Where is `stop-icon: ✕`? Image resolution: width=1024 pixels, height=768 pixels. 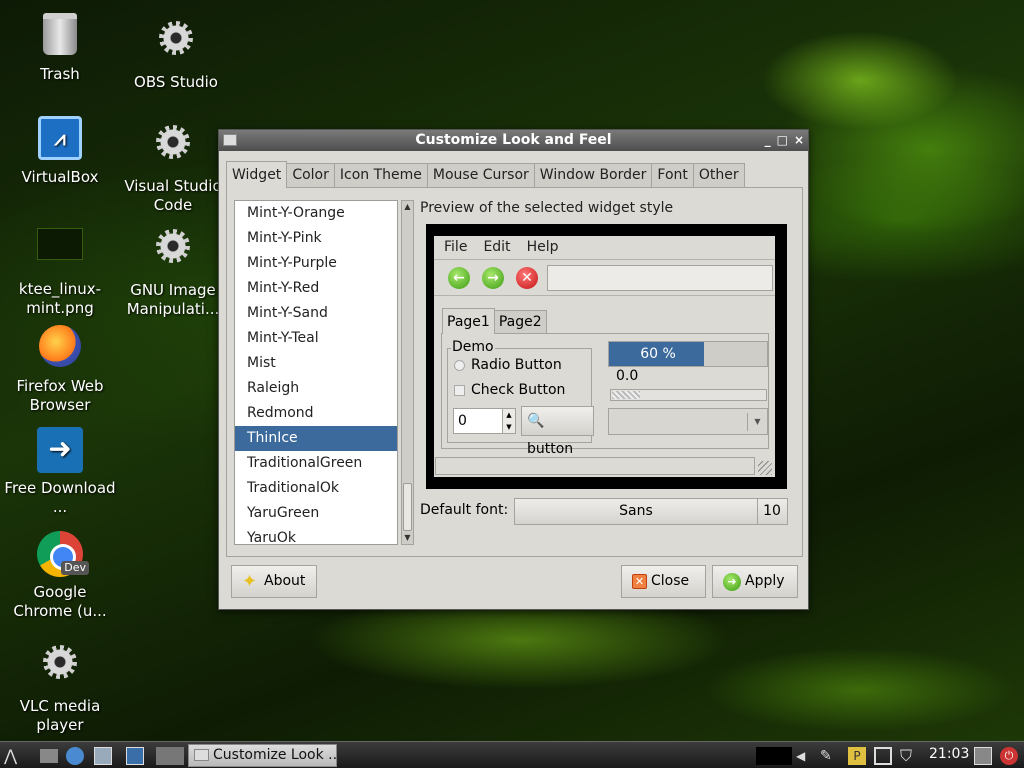 stop-icon: ✕ is located at coordinates (527, 277).